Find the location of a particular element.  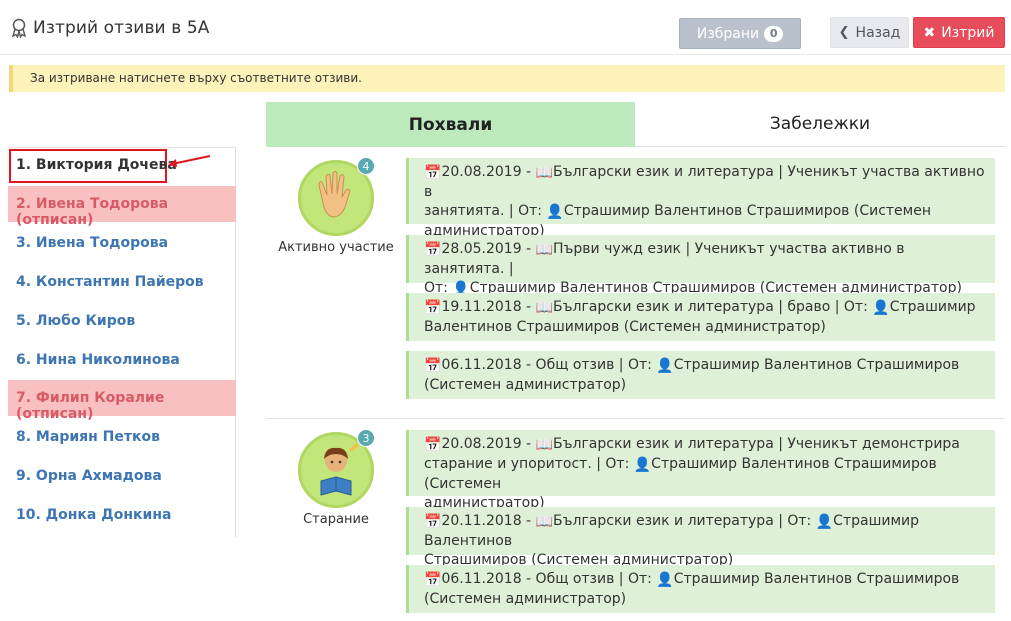

page-title: Изтрий отзиви в 5А is located at coordinates (121, 28).